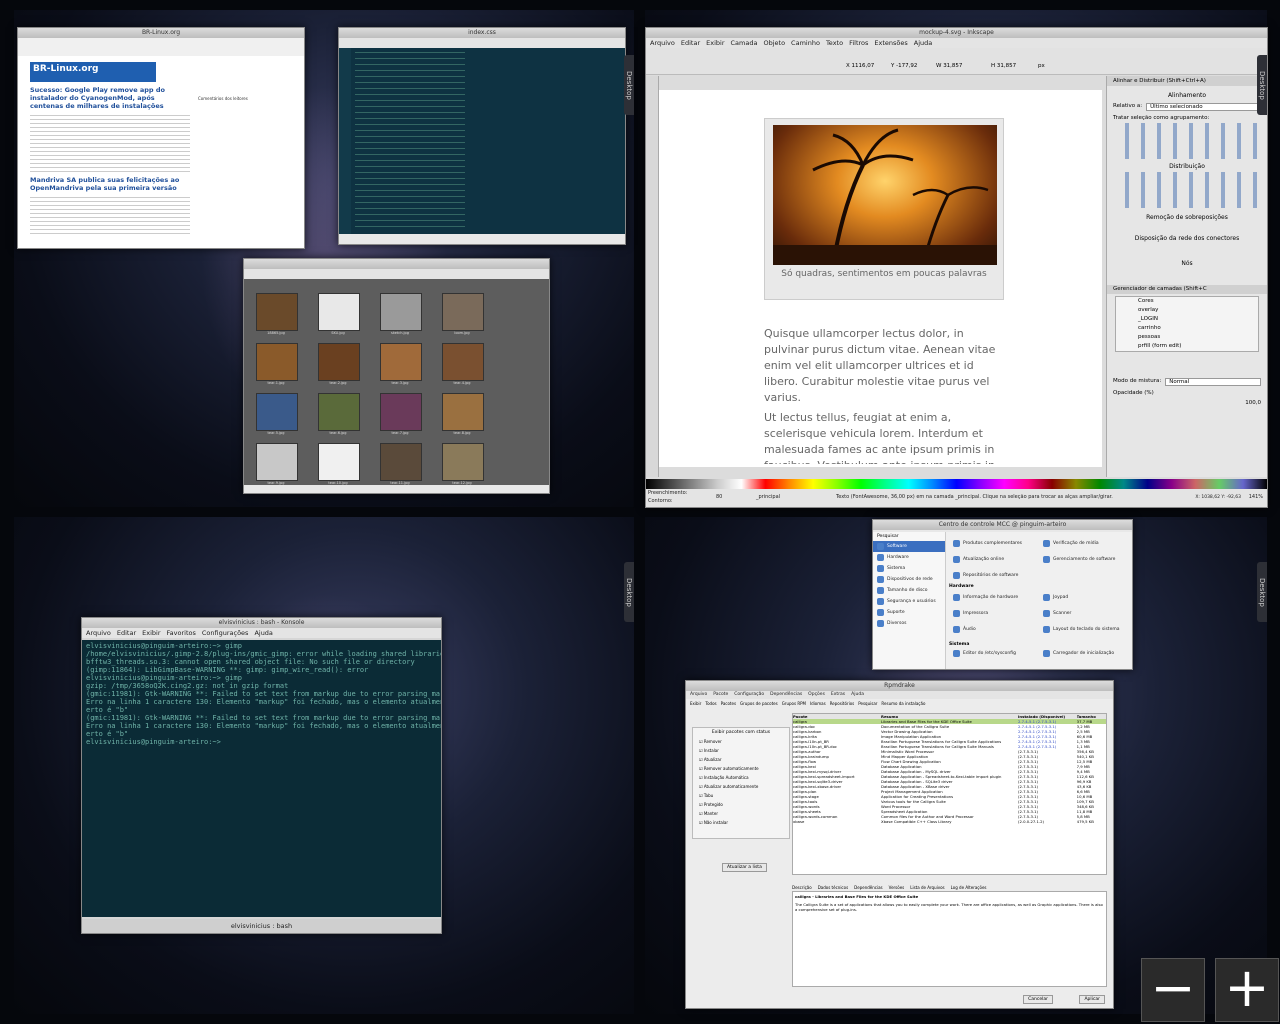 The image size is (1280, 1024). I want to click on update-list-button: Atualizar a lista, so click(744, 867).